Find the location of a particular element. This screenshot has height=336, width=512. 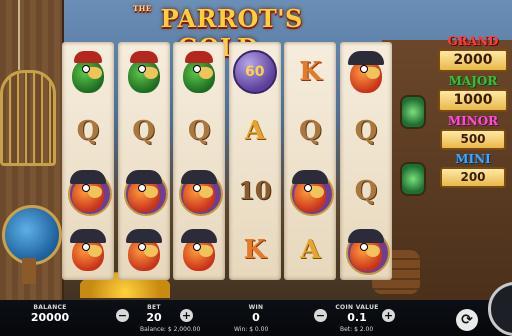

autoplay-icon: ⟳ is located at coordinates (467, 320).